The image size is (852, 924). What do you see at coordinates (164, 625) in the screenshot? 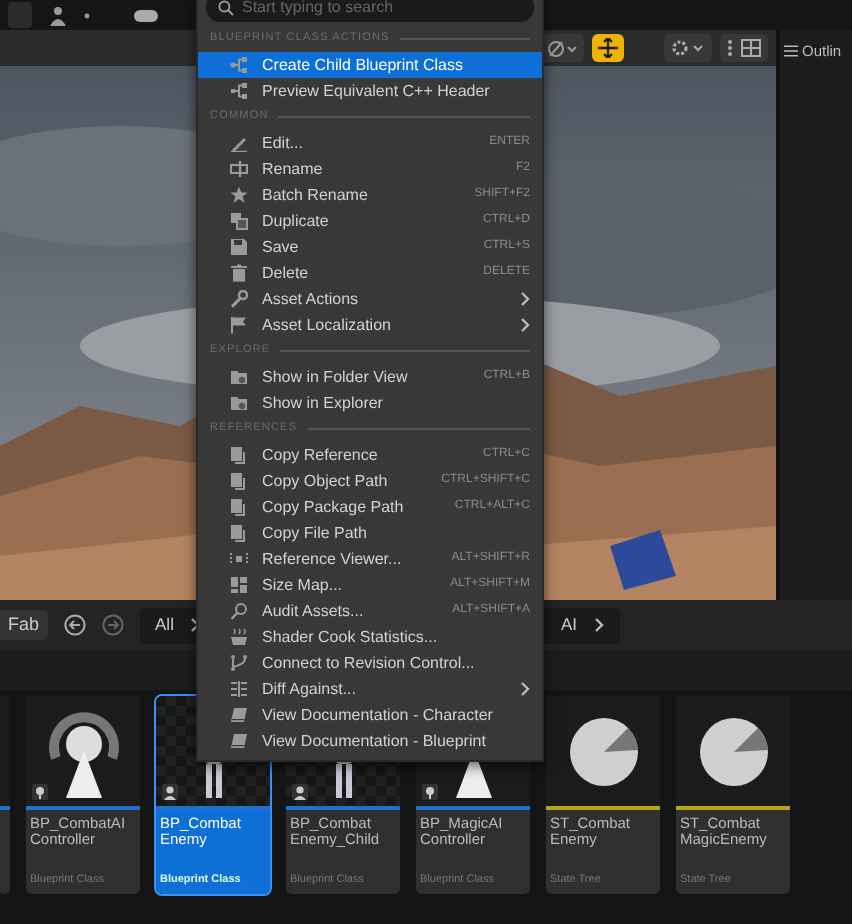
I see `breadcrumb-link: All` at bounding box center [164, 625].